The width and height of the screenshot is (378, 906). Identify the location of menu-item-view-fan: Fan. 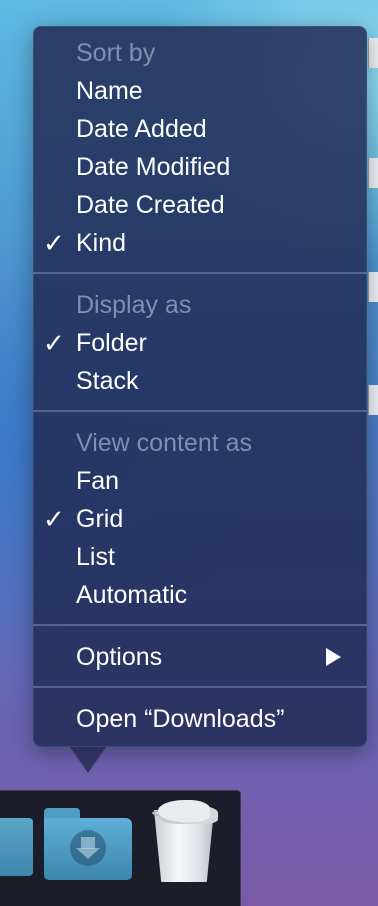
(200, 481).